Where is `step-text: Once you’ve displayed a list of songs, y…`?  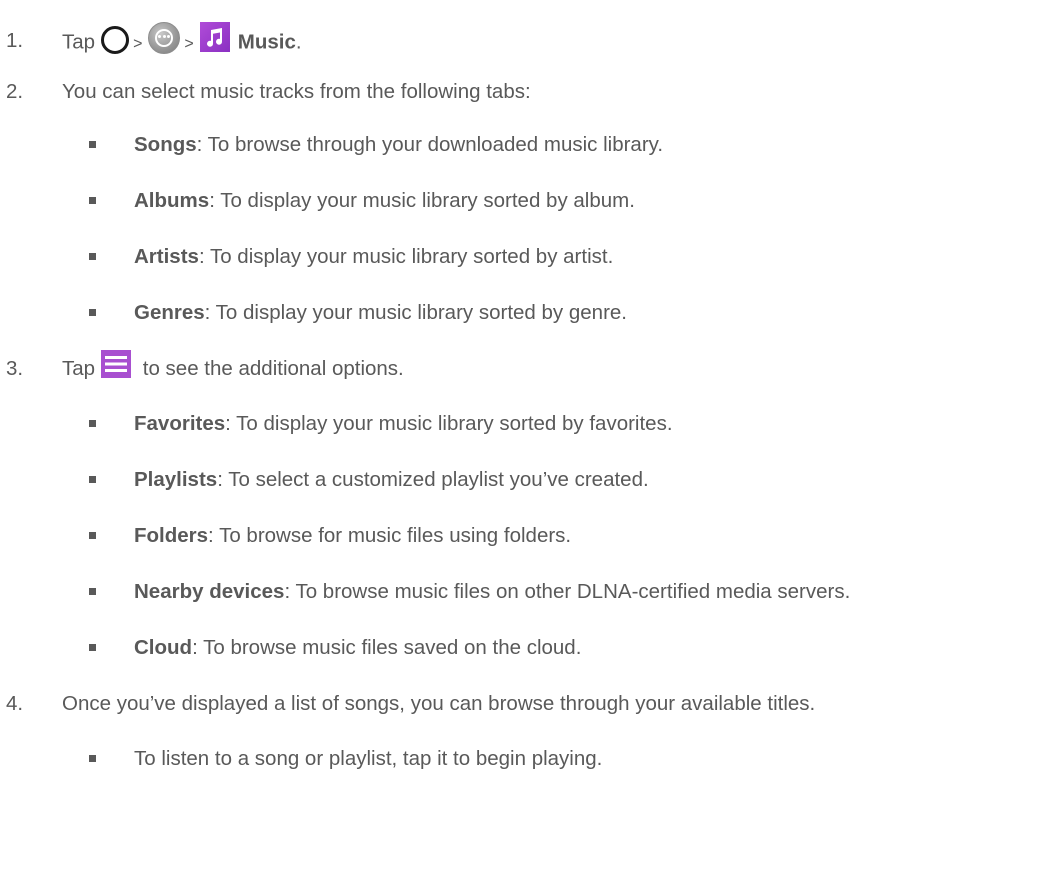
step-text: Once you’ve displayed a list of songs, y… is located at coordinates (439, 703).